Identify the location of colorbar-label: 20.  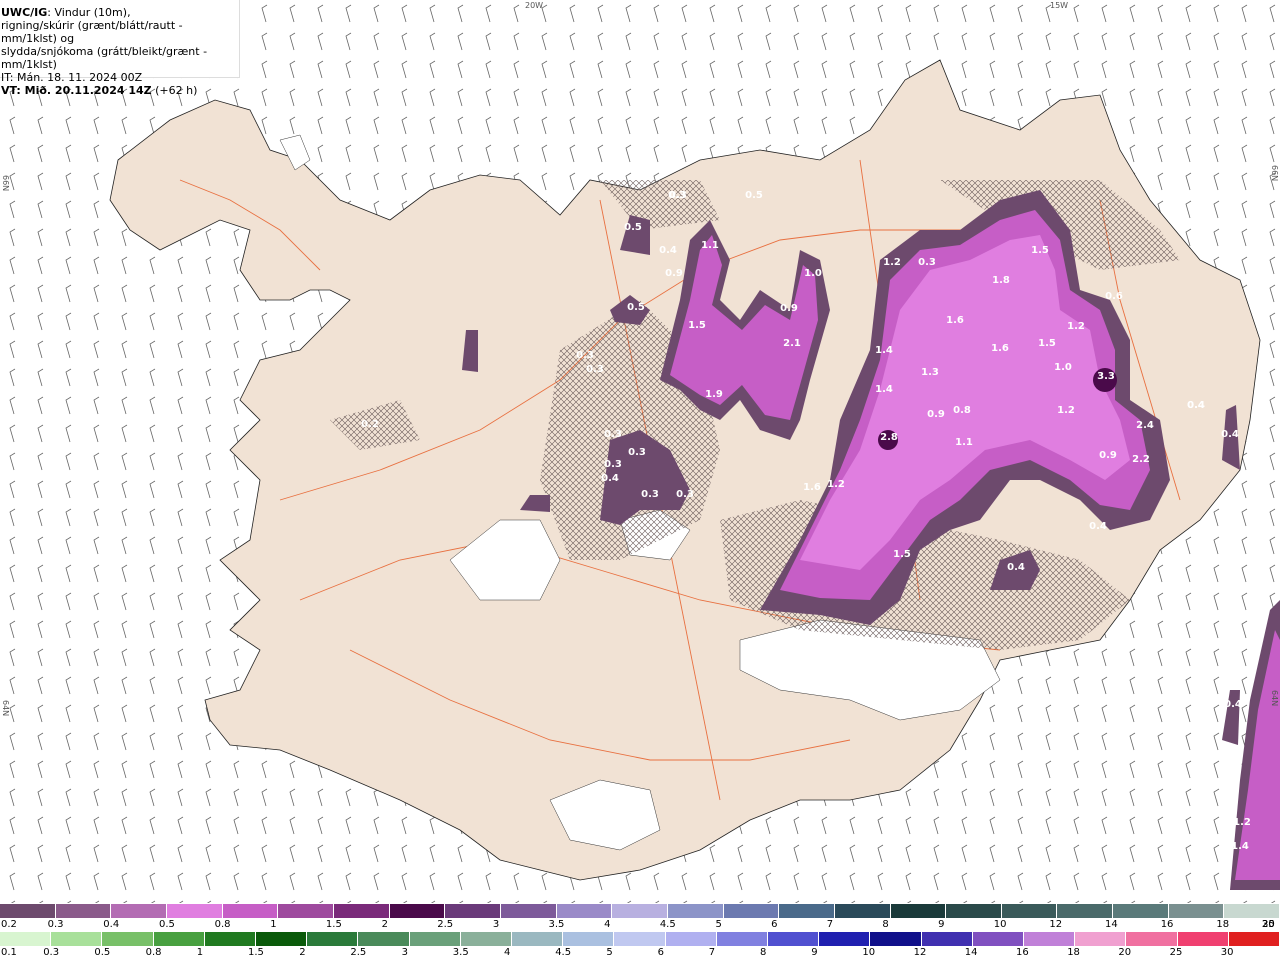
(1125, 952).